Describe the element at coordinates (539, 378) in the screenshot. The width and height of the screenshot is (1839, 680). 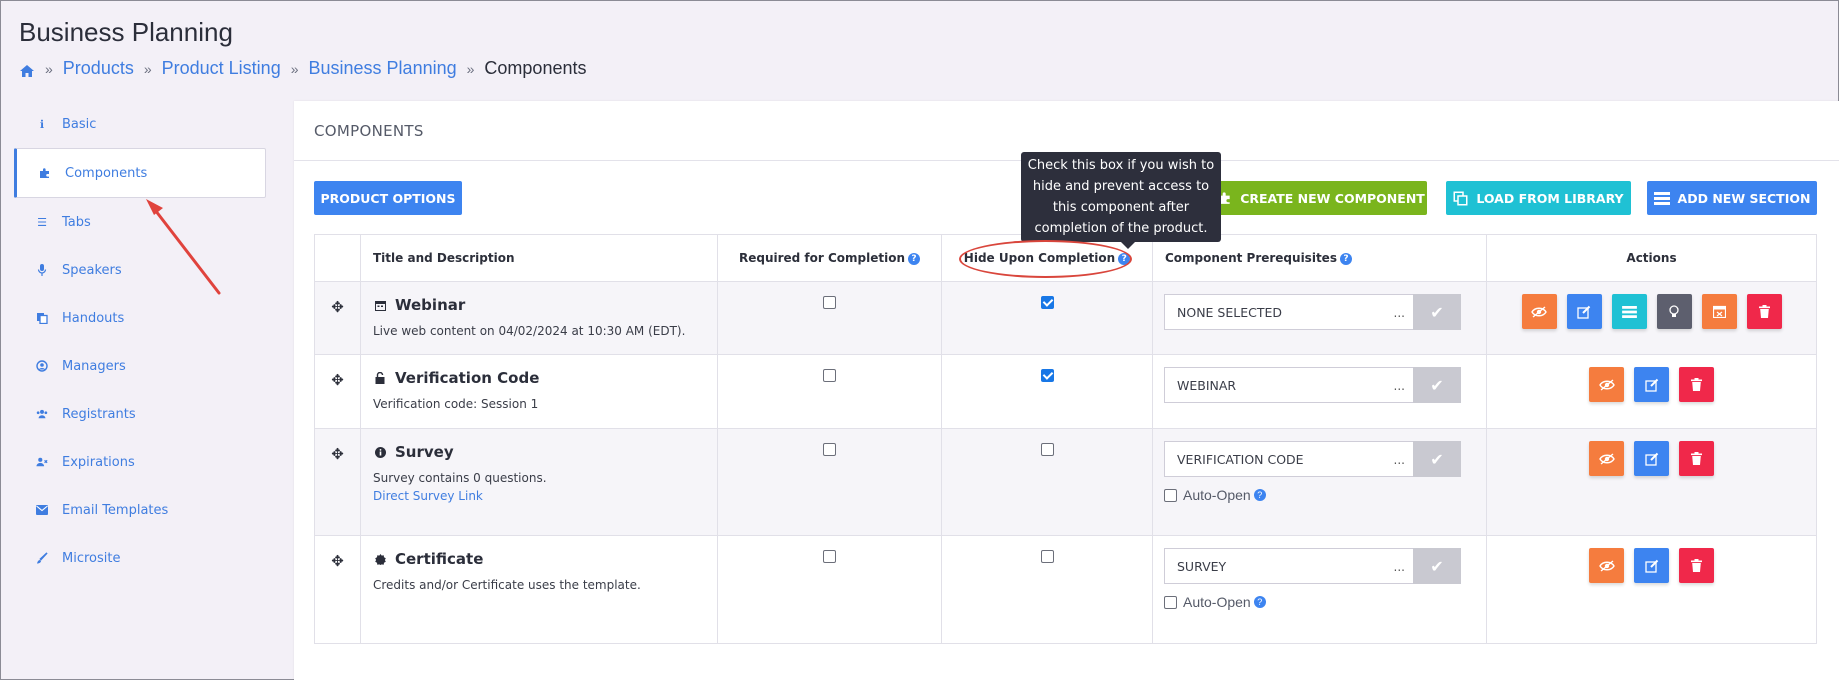
I see `component-title: Verification Code` at that location.